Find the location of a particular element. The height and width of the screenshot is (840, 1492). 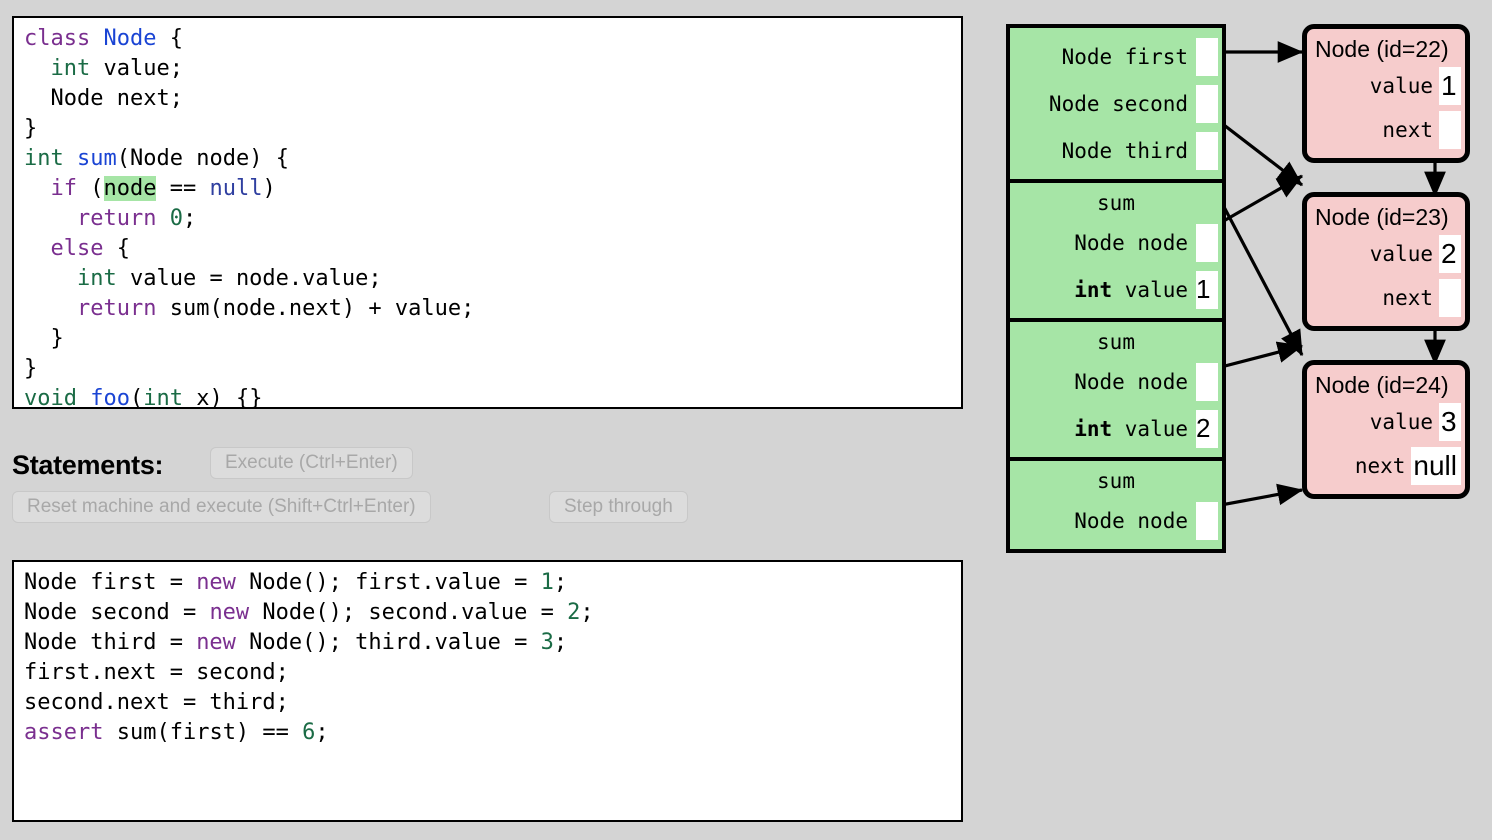

heap-object-title: Node (id=22) is located at coordinates (1382, 49).